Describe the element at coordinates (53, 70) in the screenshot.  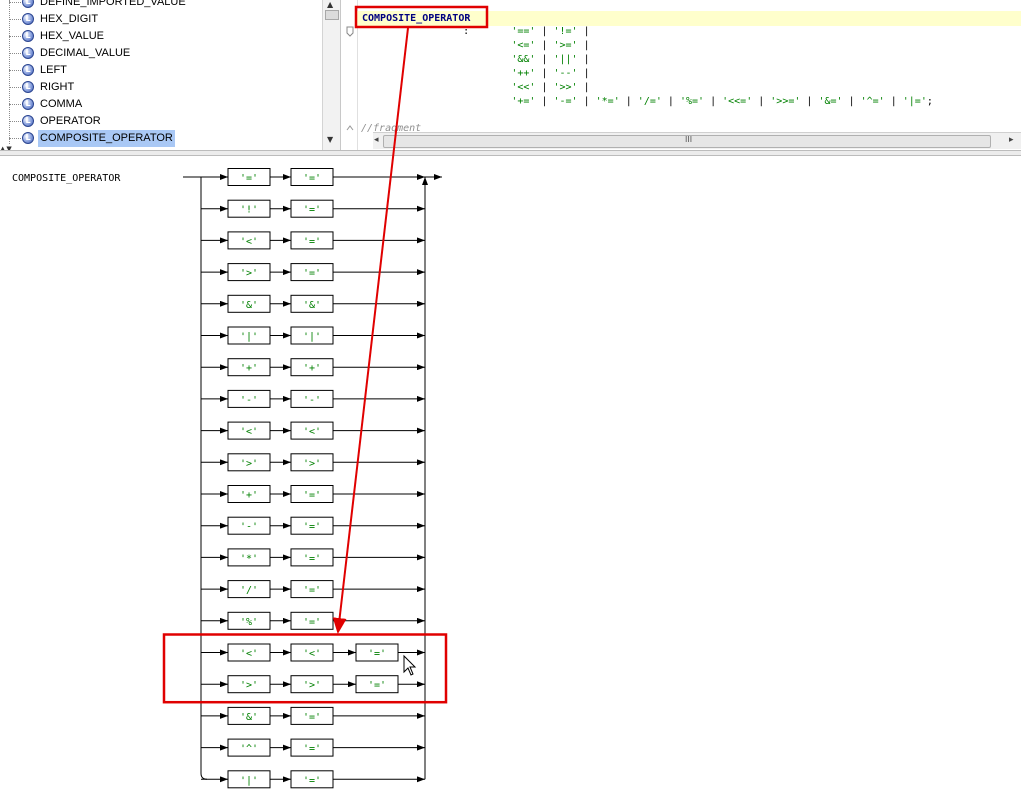
I see `tree-item-label: LEFT` at that location.